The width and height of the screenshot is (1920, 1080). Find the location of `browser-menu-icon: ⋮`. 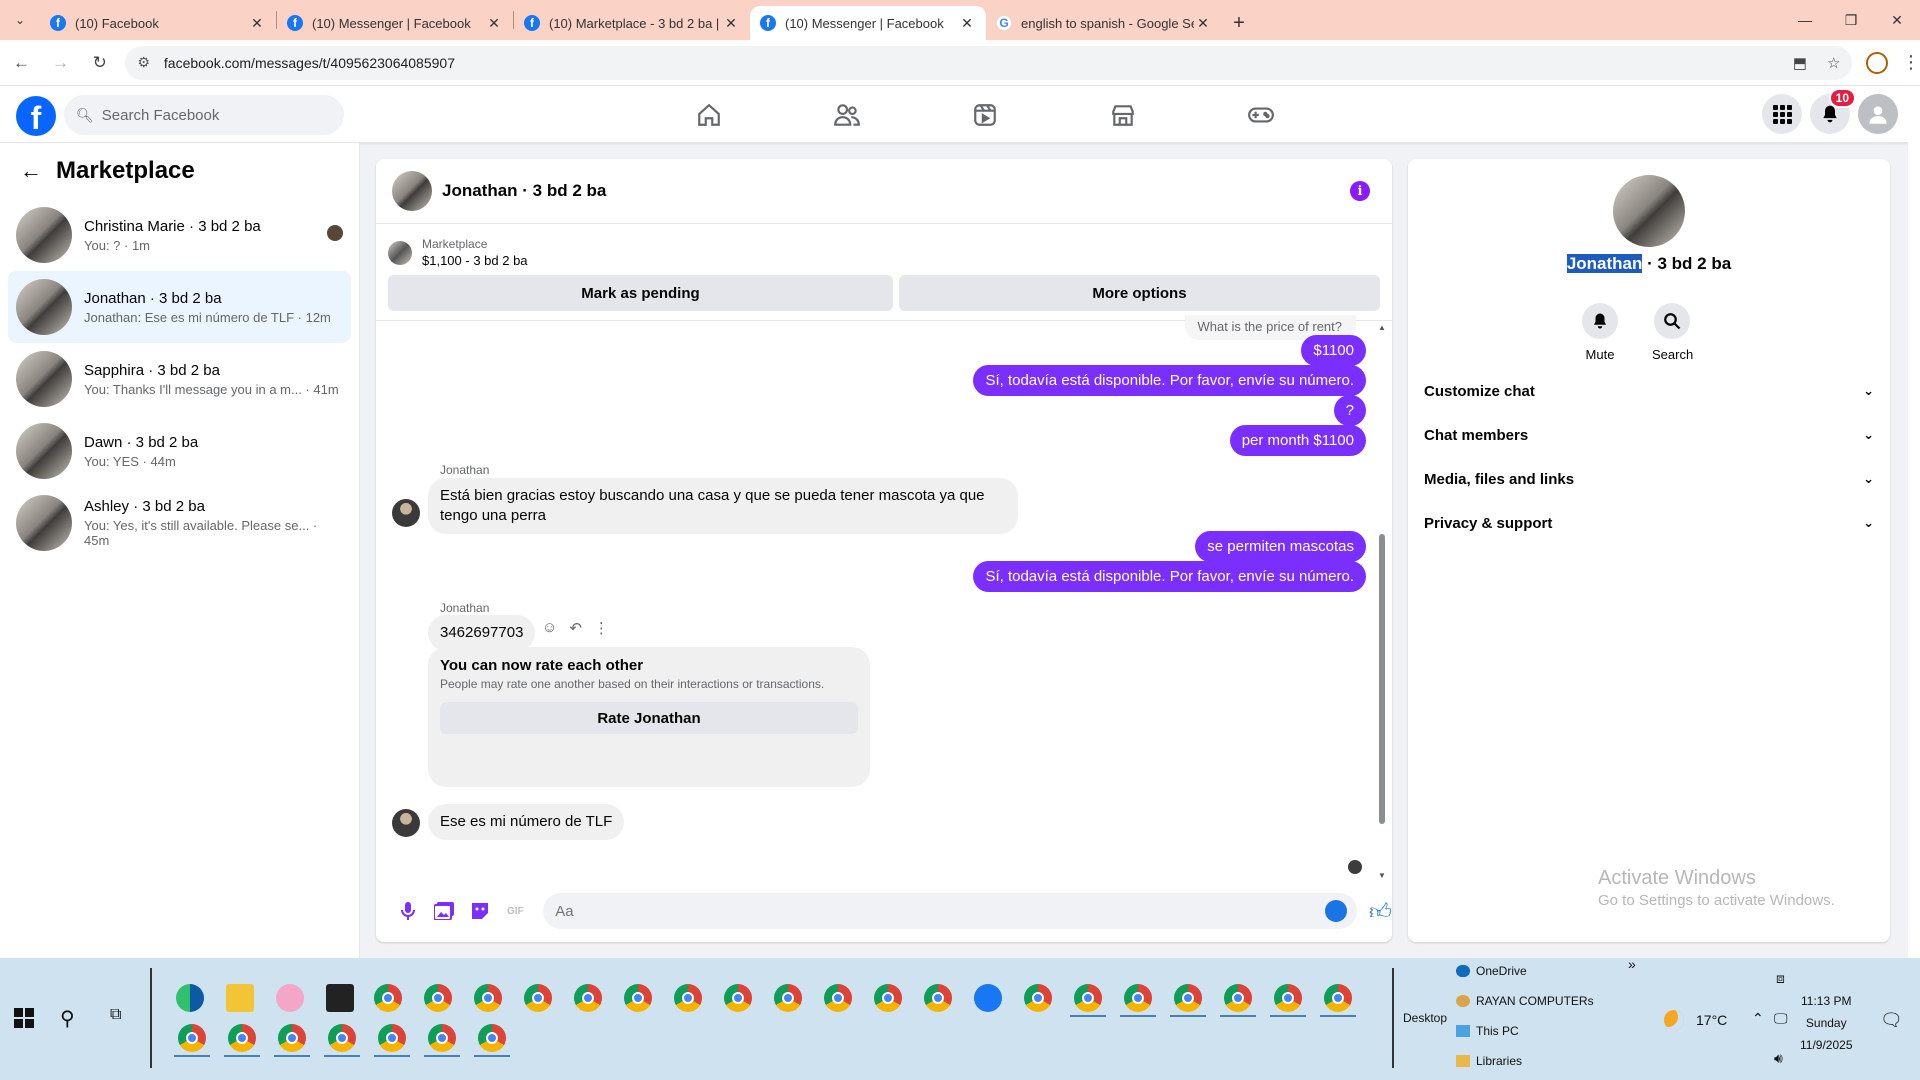

browser-menu-icon: ⋮ is located at coordinates (1911, 62).